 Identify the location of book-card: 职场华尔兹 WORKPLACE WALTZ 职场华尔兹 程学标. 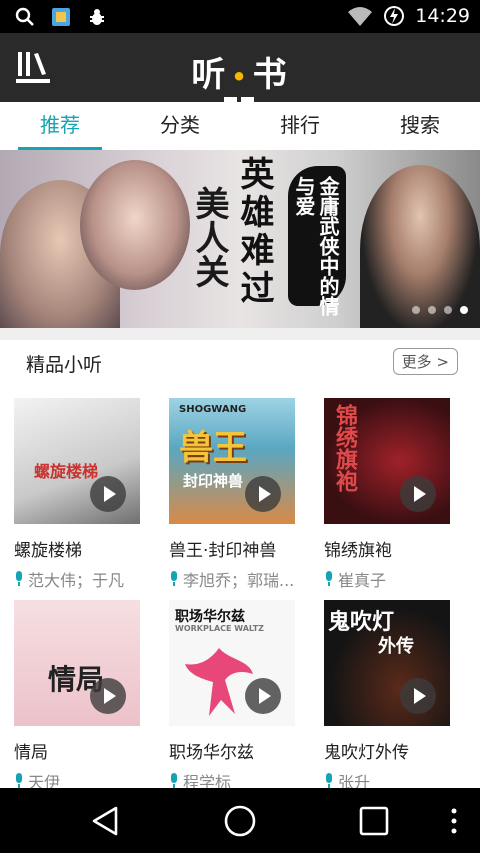
(239, 694).